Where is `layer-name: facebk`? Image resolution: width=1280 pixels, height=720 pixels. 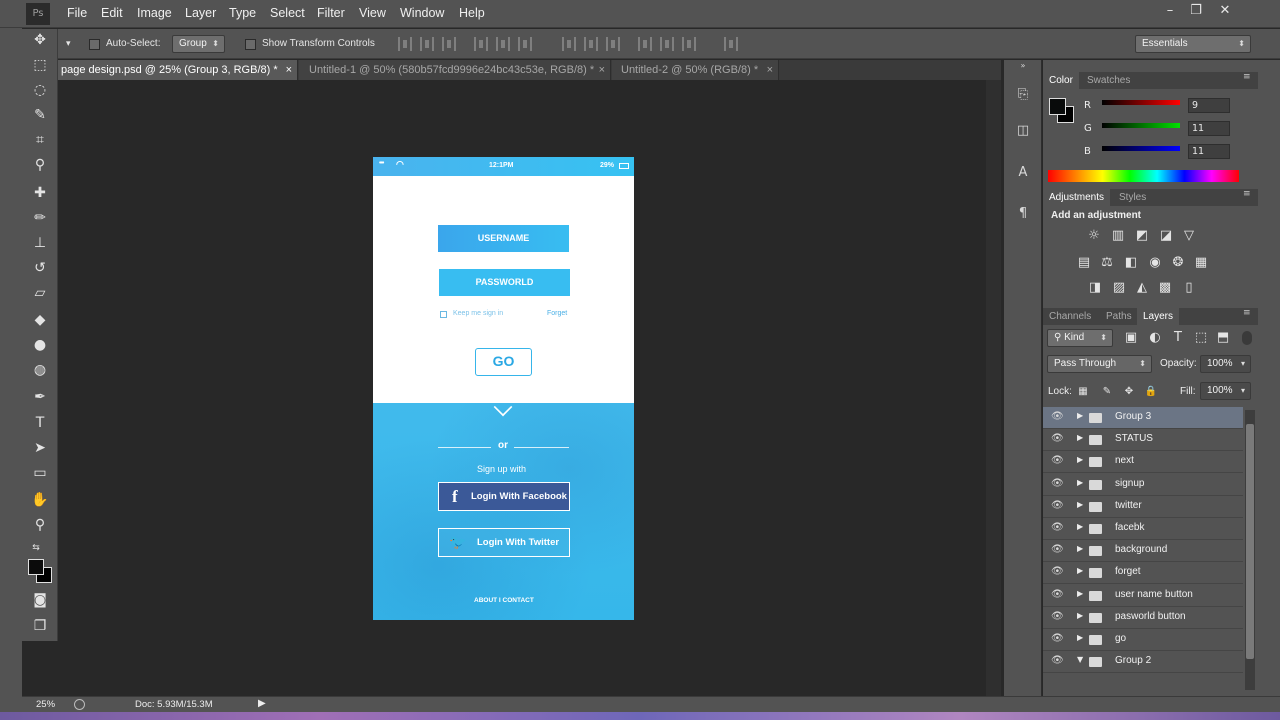
layer-name: facebk is located at coordinates (1129, 527).